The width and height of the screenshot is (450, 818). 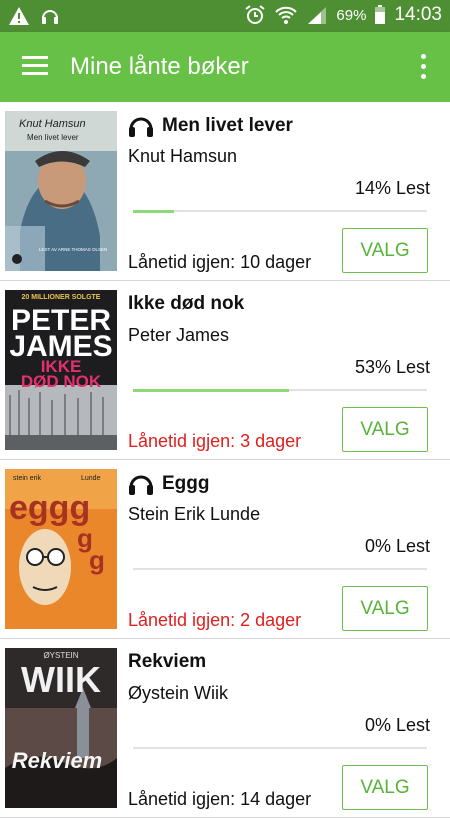 What do you see at coordinates (57, 760) in the screenshot?
I see `cover-title-text: Rekviem` at bounding box center [57, 760].